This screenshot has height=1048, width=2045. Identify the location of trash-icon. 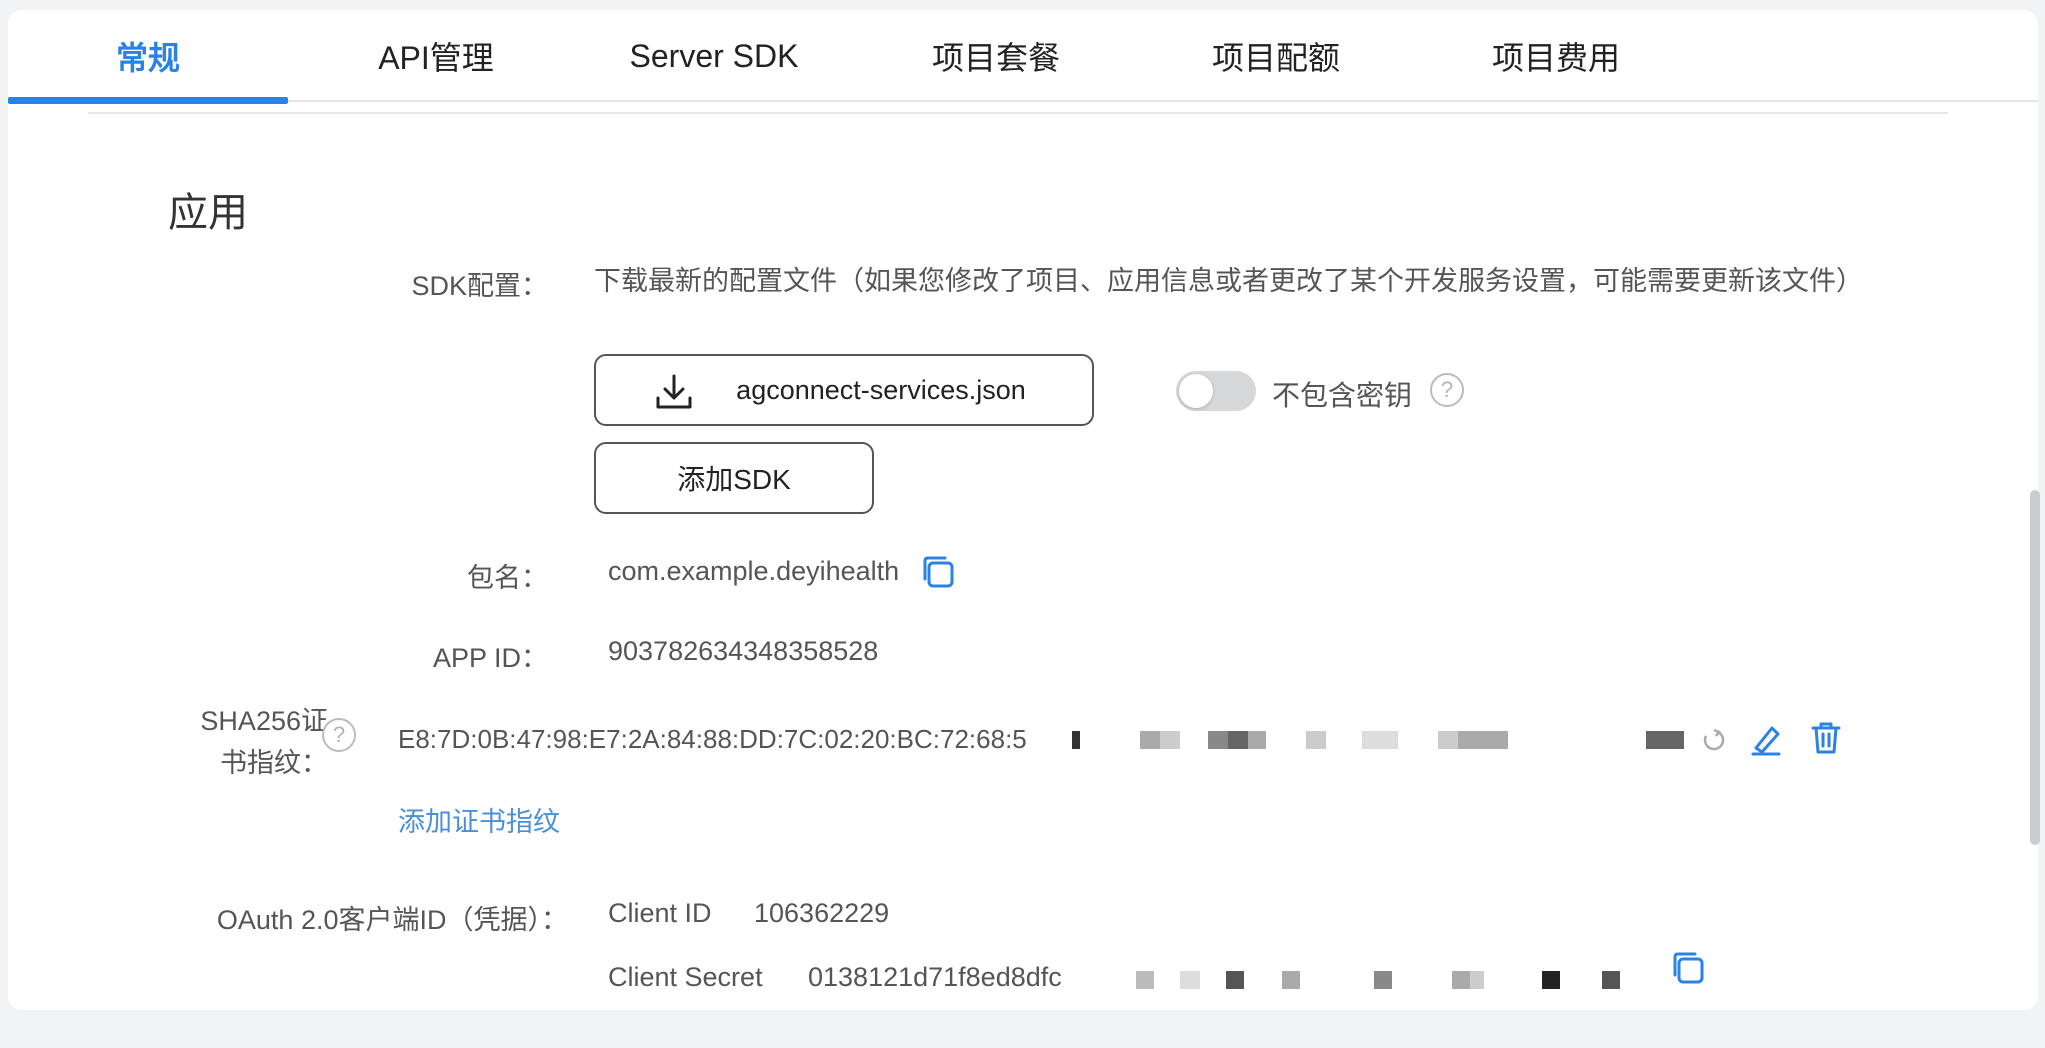
(1826, 738).